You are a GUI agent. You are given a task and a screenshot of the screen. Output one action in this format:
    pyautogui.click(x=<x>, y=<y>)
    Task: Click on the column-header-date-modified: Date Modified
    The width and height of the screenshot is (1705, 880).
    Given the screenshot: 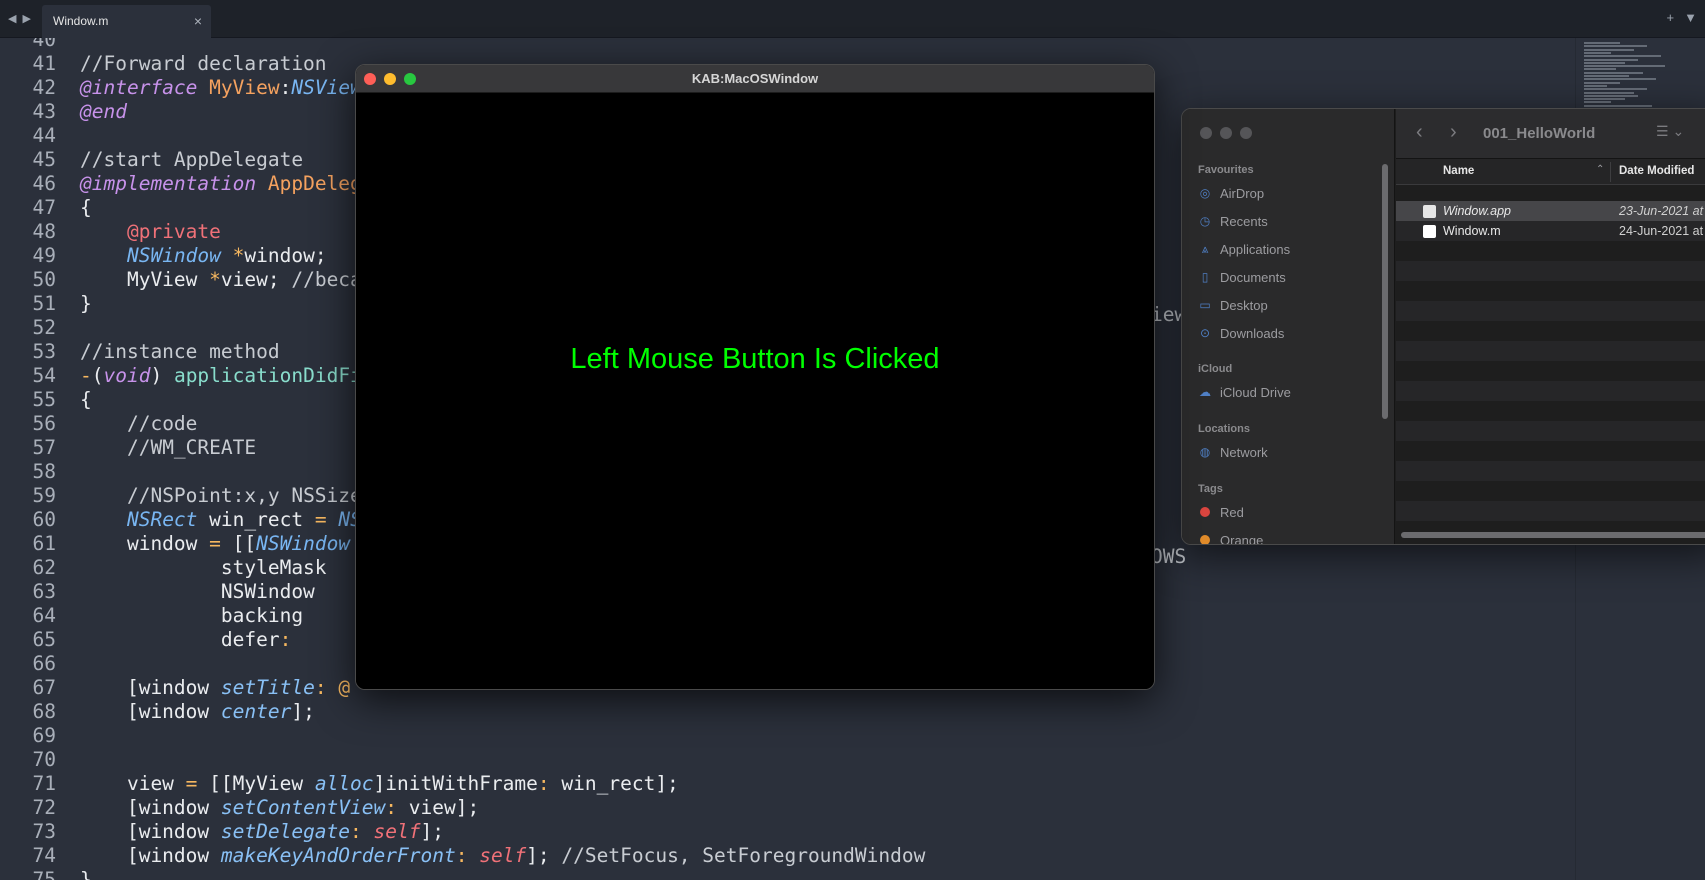 What is the action you would take?
    pyautogui.click(x=1656, y=171)
    